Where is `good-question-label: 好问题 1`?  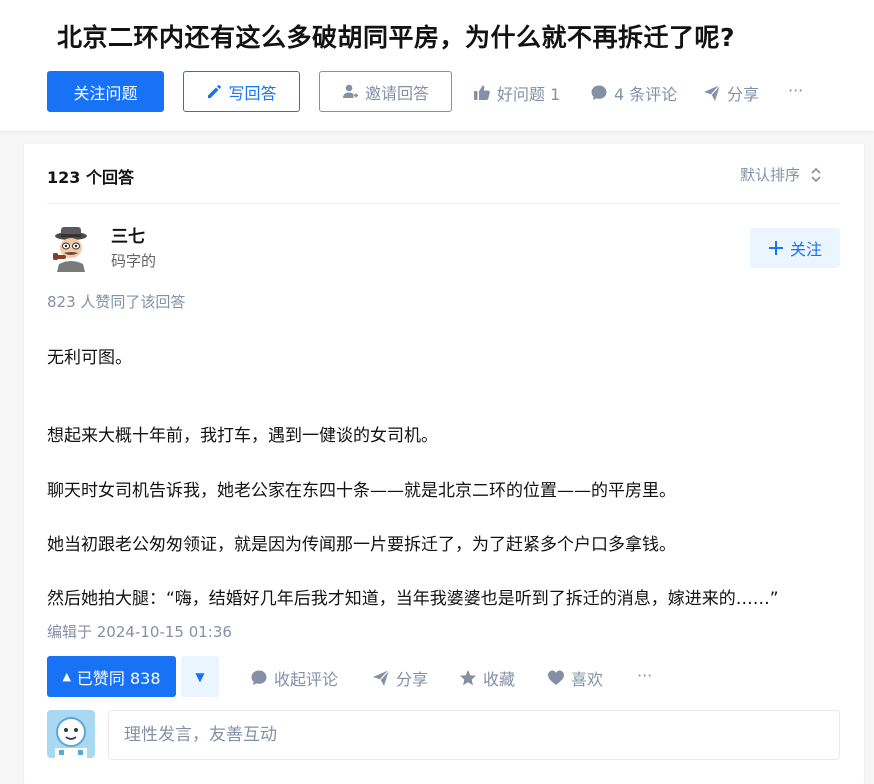
good-question-label: 好问题 1 is located at coordinates (529, 94).